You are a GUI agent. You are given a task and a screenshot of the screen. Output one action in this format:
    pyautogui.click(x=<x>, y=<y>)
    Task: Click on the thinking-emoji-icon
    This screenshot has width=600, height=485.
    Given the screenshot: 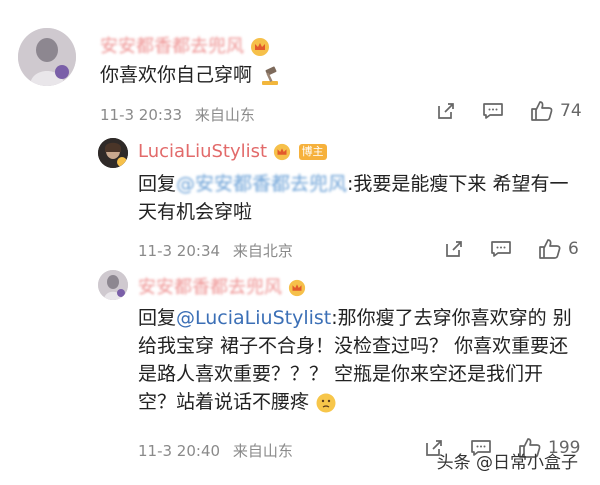 What is the action you would take?
    pyautogui.click(x=326, y=402)
    